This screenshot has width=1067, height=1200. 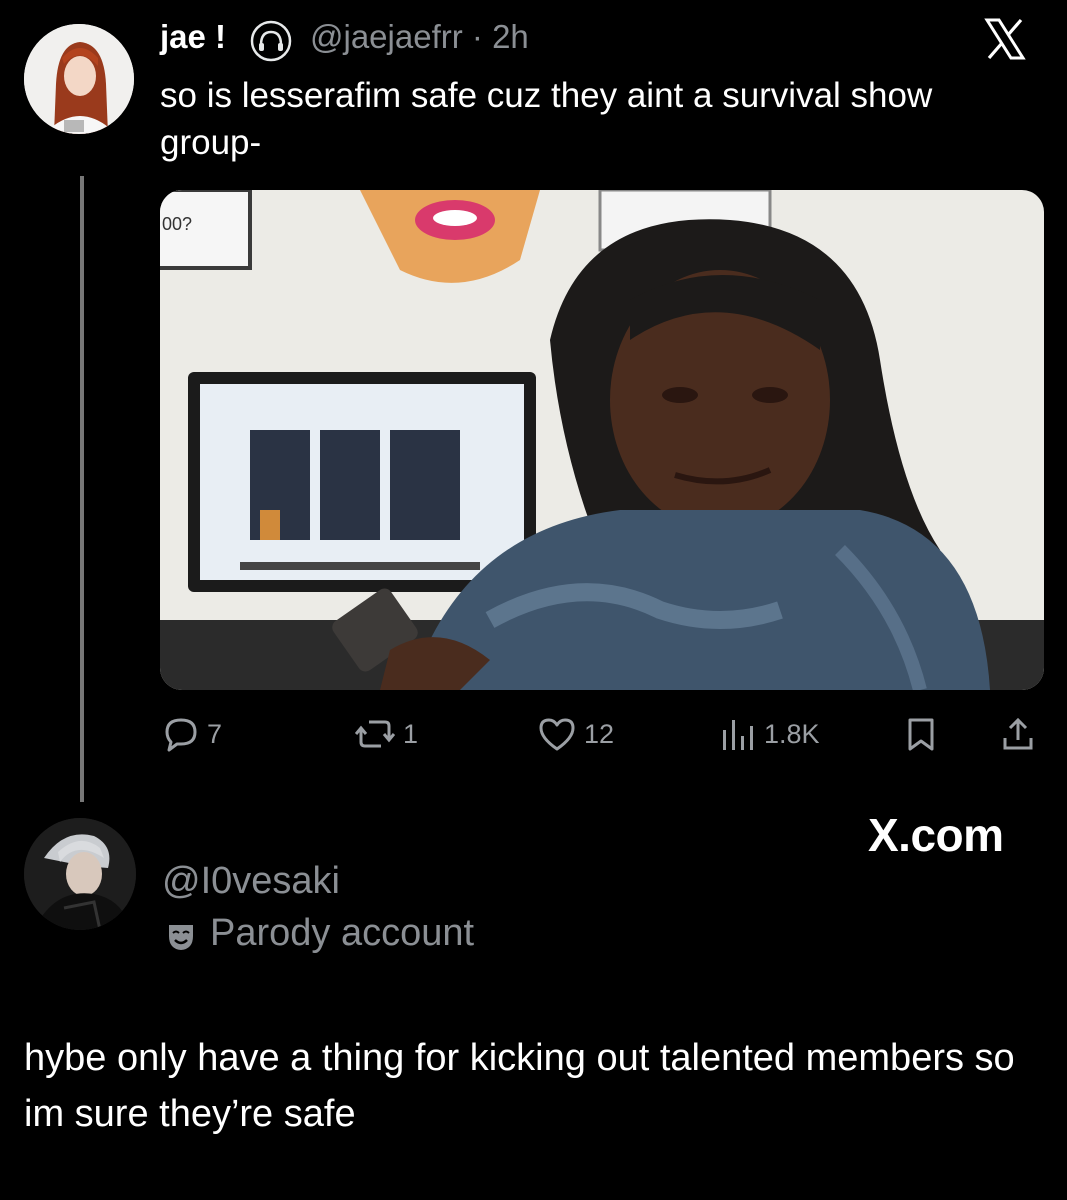 What do you see at coordinates (181, 937) in the screenshot?
I see `parody-mask-icon` at bounding box center [181, 937].